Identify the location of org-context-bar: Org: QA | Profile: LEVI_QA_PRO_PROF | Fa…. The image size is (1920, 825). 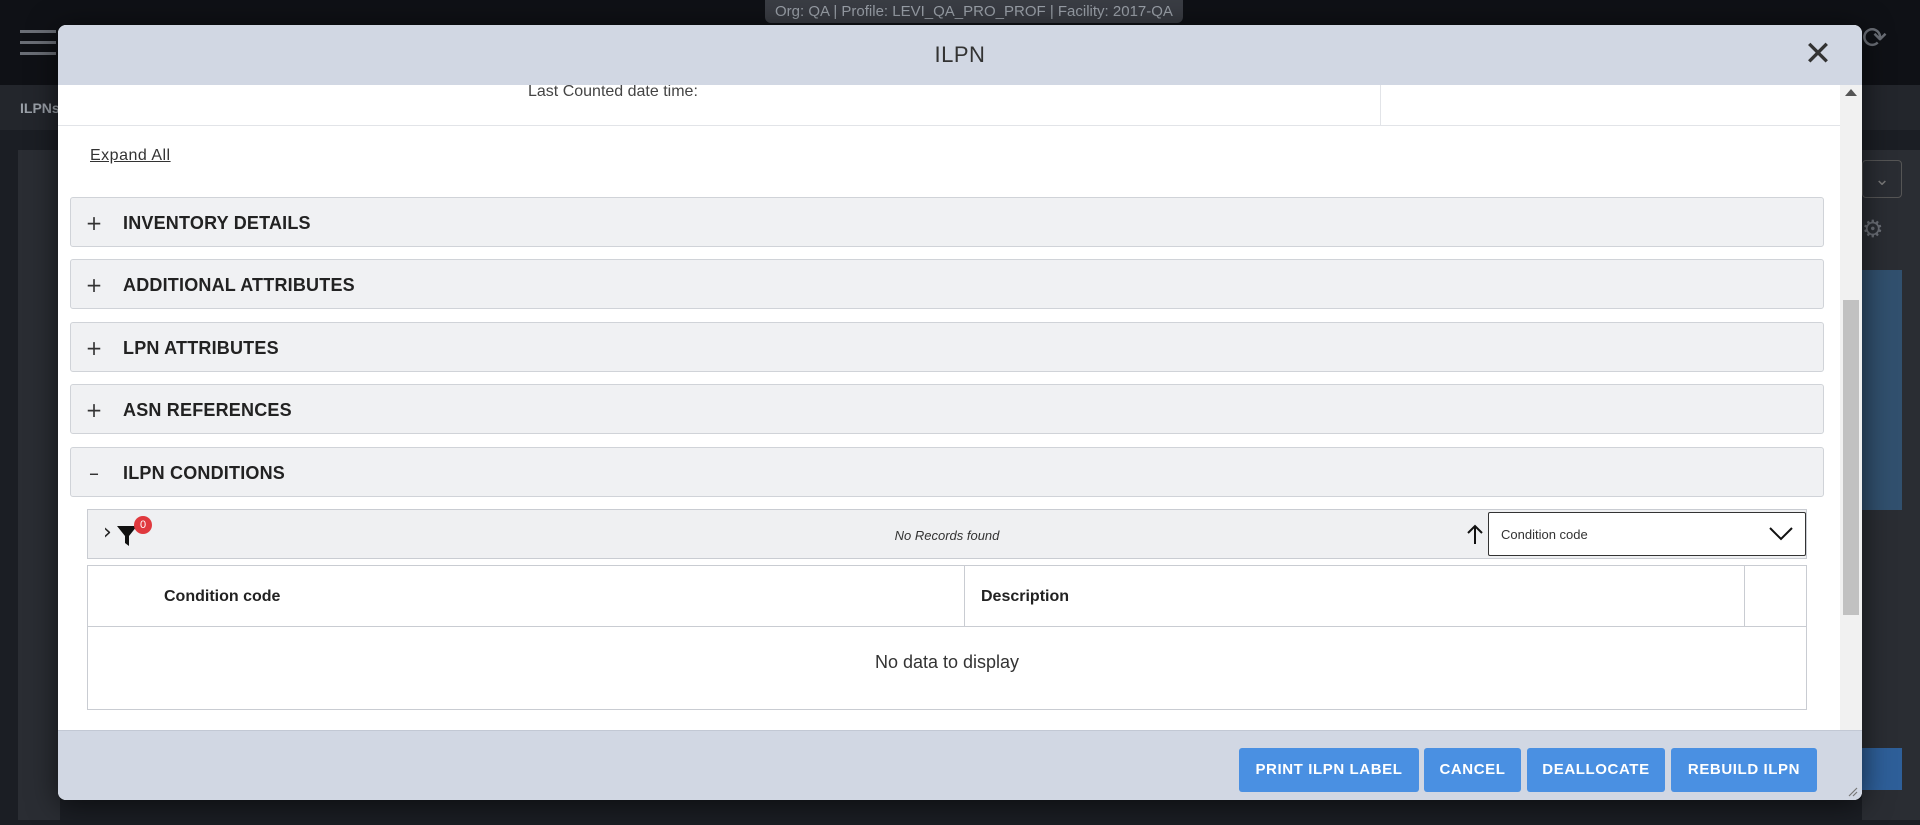
(974, 11).